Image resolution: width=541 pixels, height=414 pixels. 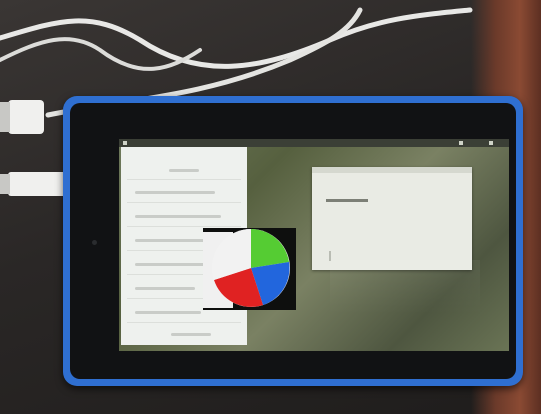 What do you see at coordinates (392, 218) in the screenshot?
I see `dialog-card` at bounding box center [392, 218].